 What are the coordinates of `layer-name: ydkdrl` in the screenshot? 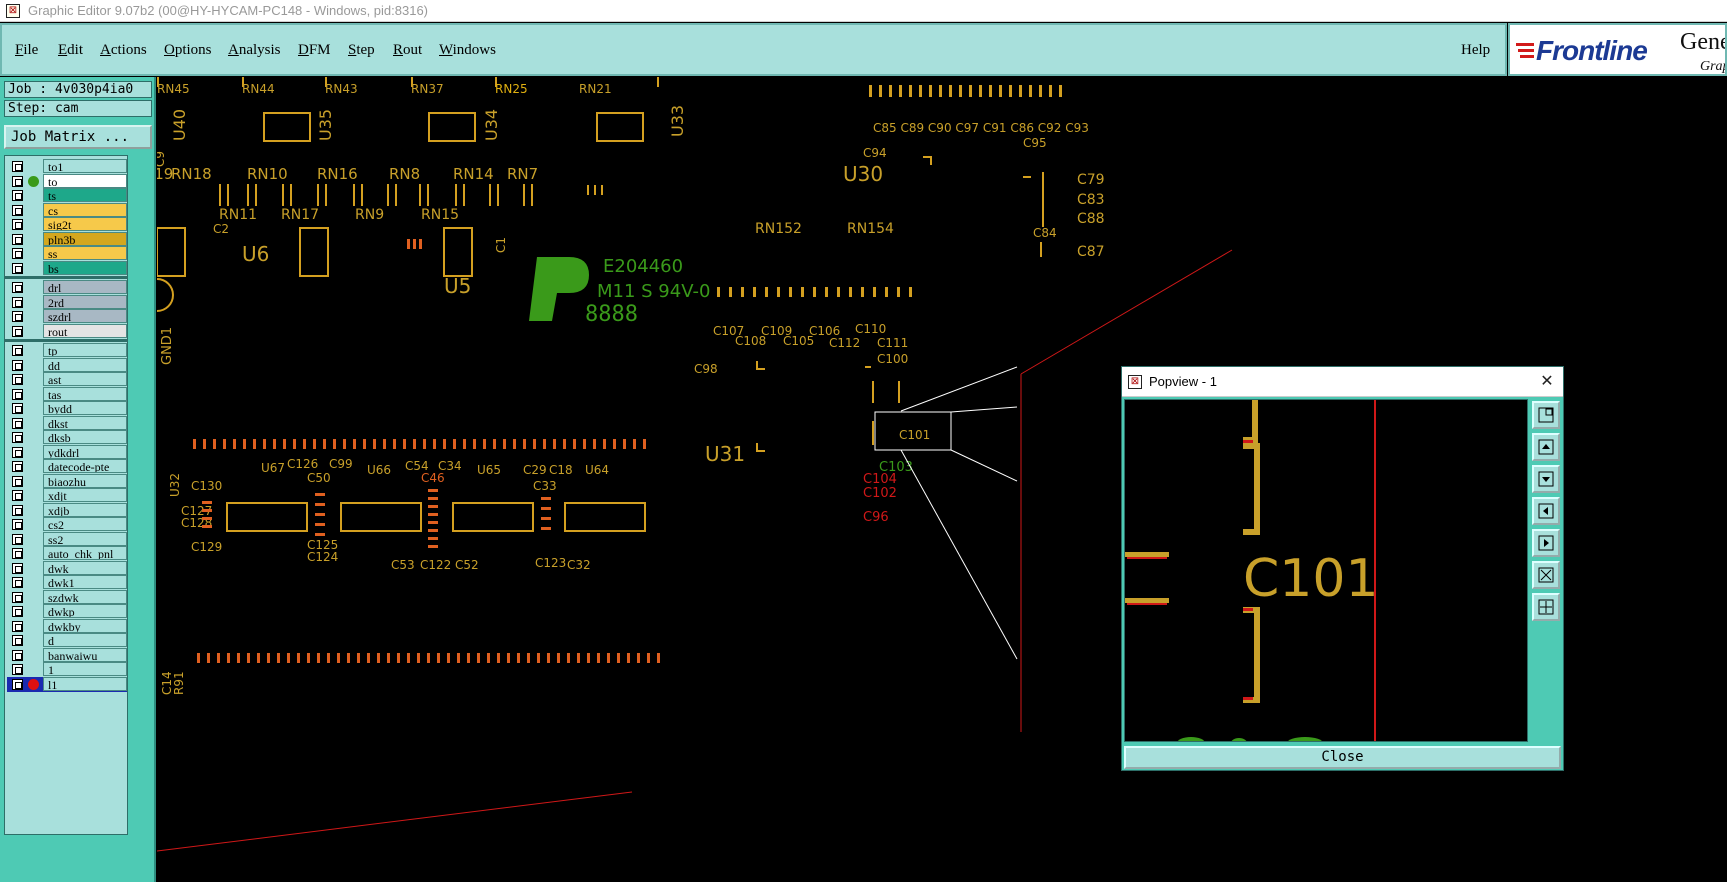 It's located at (85, 451).